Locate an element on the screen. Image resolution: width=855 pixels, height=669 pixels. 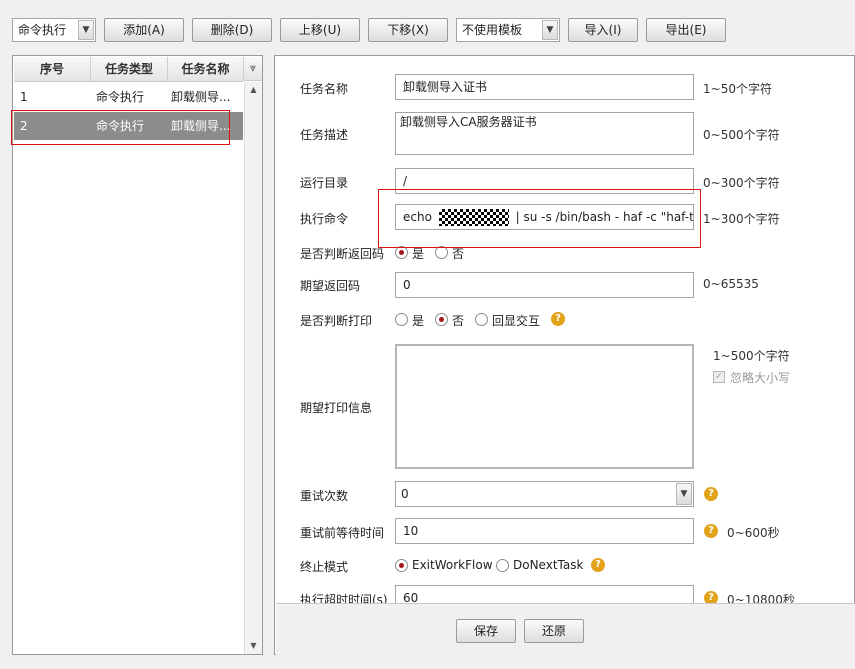
stop-mode-exit-label: ExitWorkFlow is located at coordinates (452, 565).